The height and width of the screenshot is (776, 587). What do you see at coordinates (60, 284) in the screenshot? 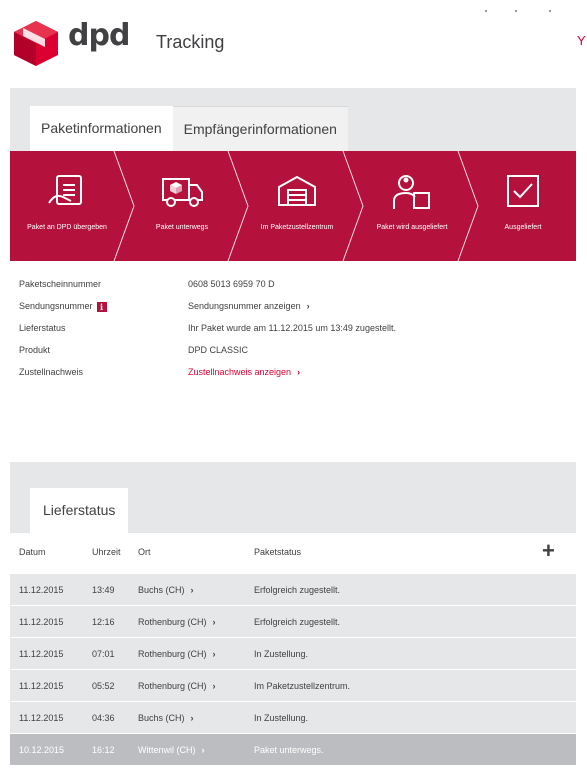
I see `info-label: Paketscheinnummer` at bounding box center [60, 284].